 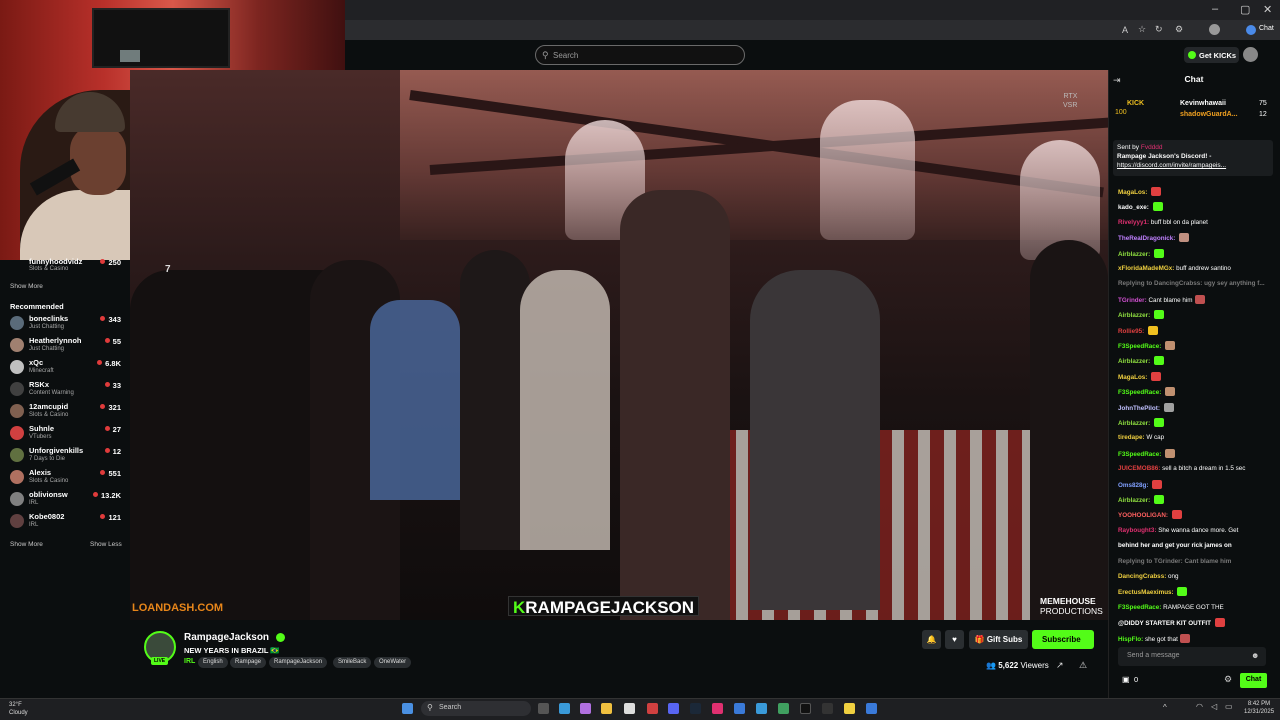 What do you see at coordinates (1174, 561) in the screenshot?
I see `chat-username: Replying to TGrinder: Cant blame him` at bounding box center [1174, 561].